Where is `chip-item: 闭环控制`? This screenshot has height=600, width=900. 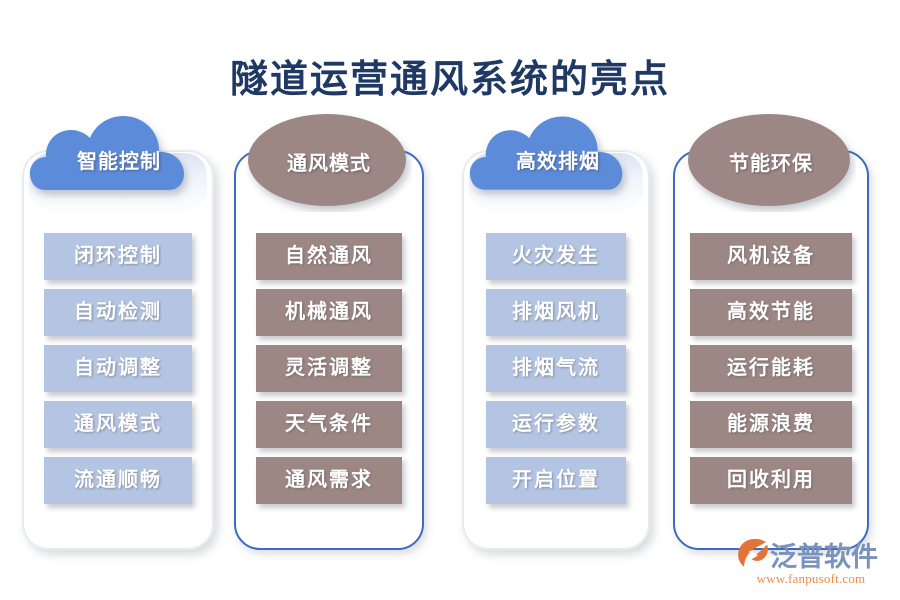
chip-item: 闭环控制 is located at coordinates (118, 256).